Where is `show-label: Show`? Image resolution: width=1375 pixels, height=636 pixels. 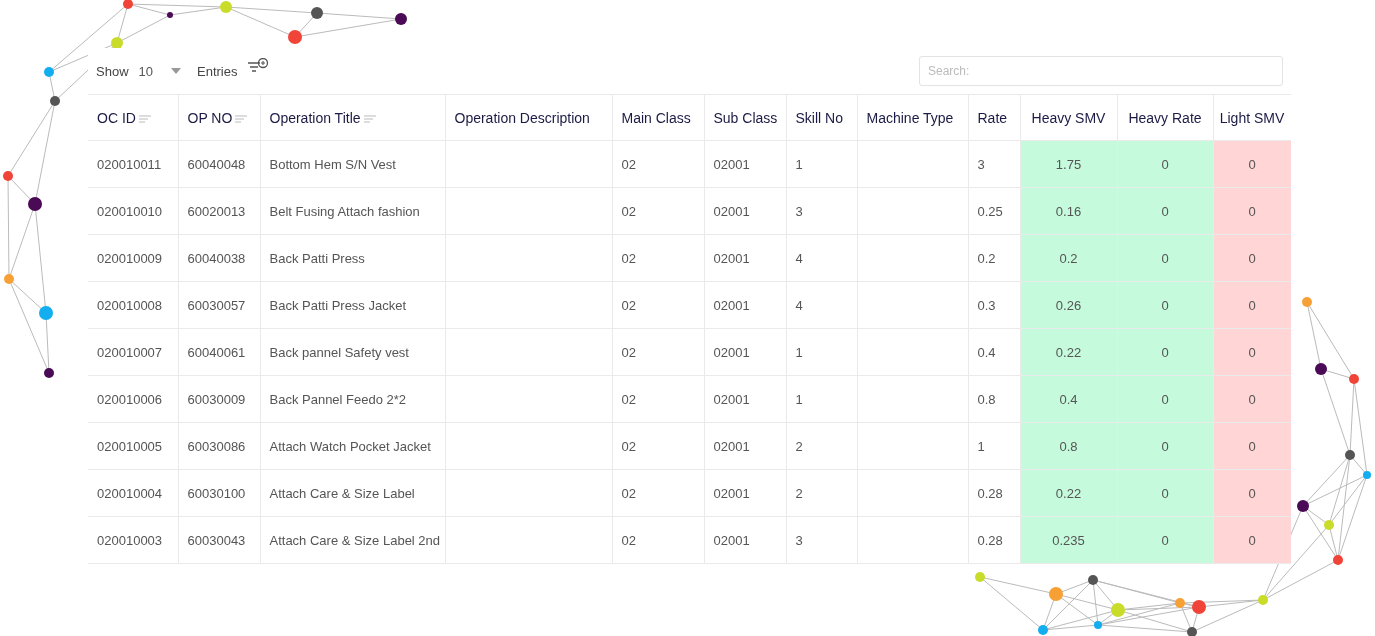 show-label: Show is located at coordinates (112, 71).